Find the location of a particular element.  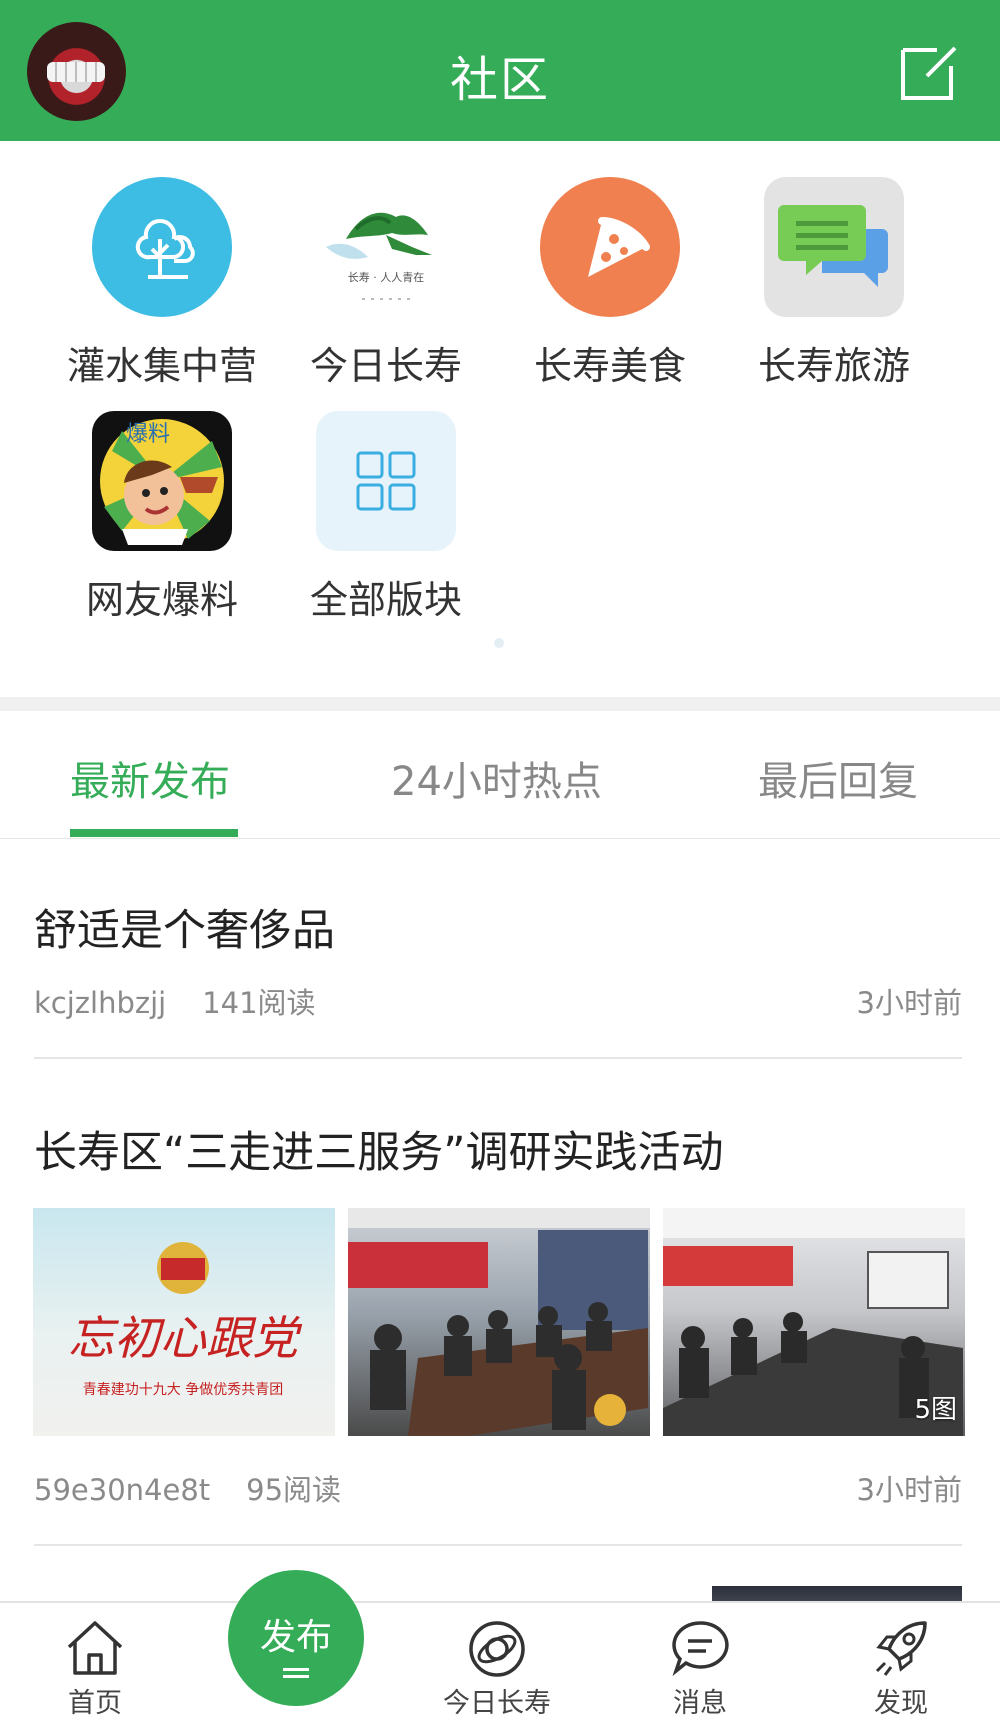

post-title: 舒适是个奢侈品 is located at coordinates (184, 927).